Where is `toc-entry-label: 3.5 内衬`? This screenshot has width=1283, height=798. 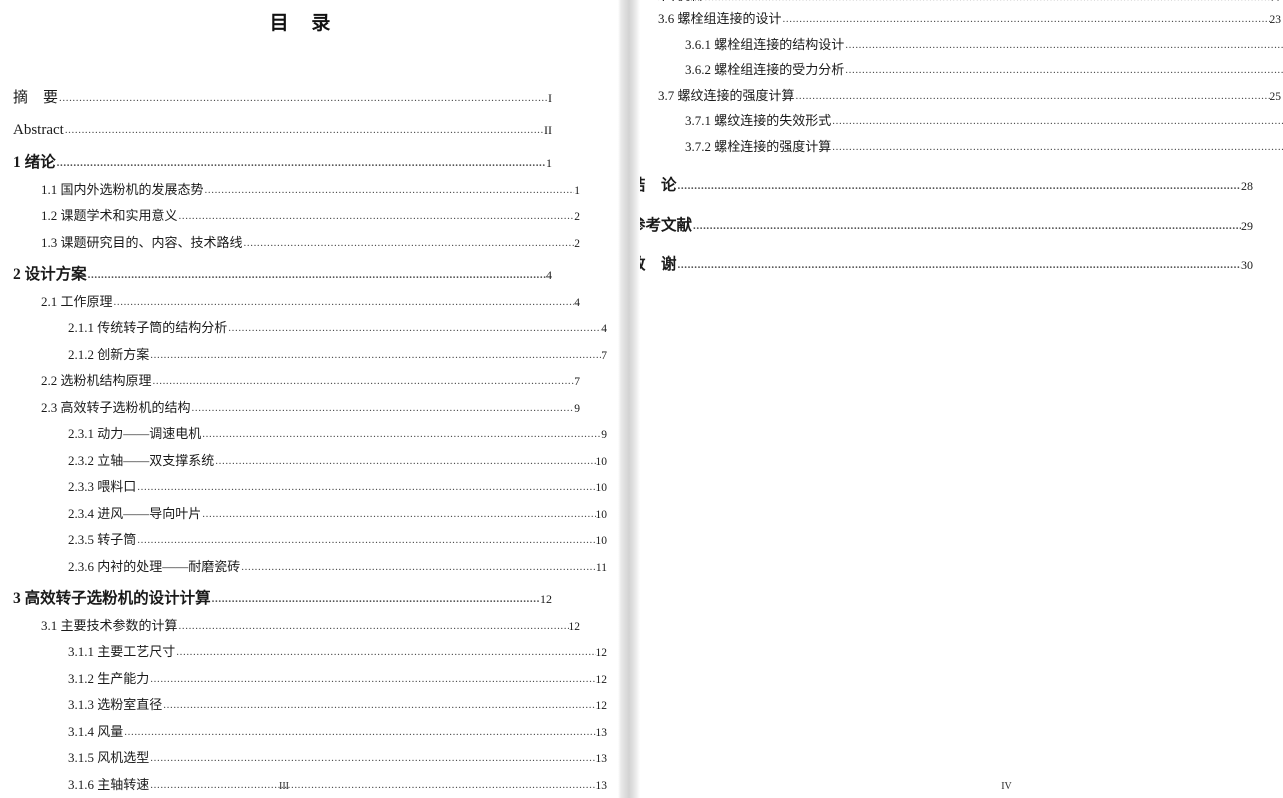 toc-entry-label: 3.5 内衬 is located at coordinates (681, 0).